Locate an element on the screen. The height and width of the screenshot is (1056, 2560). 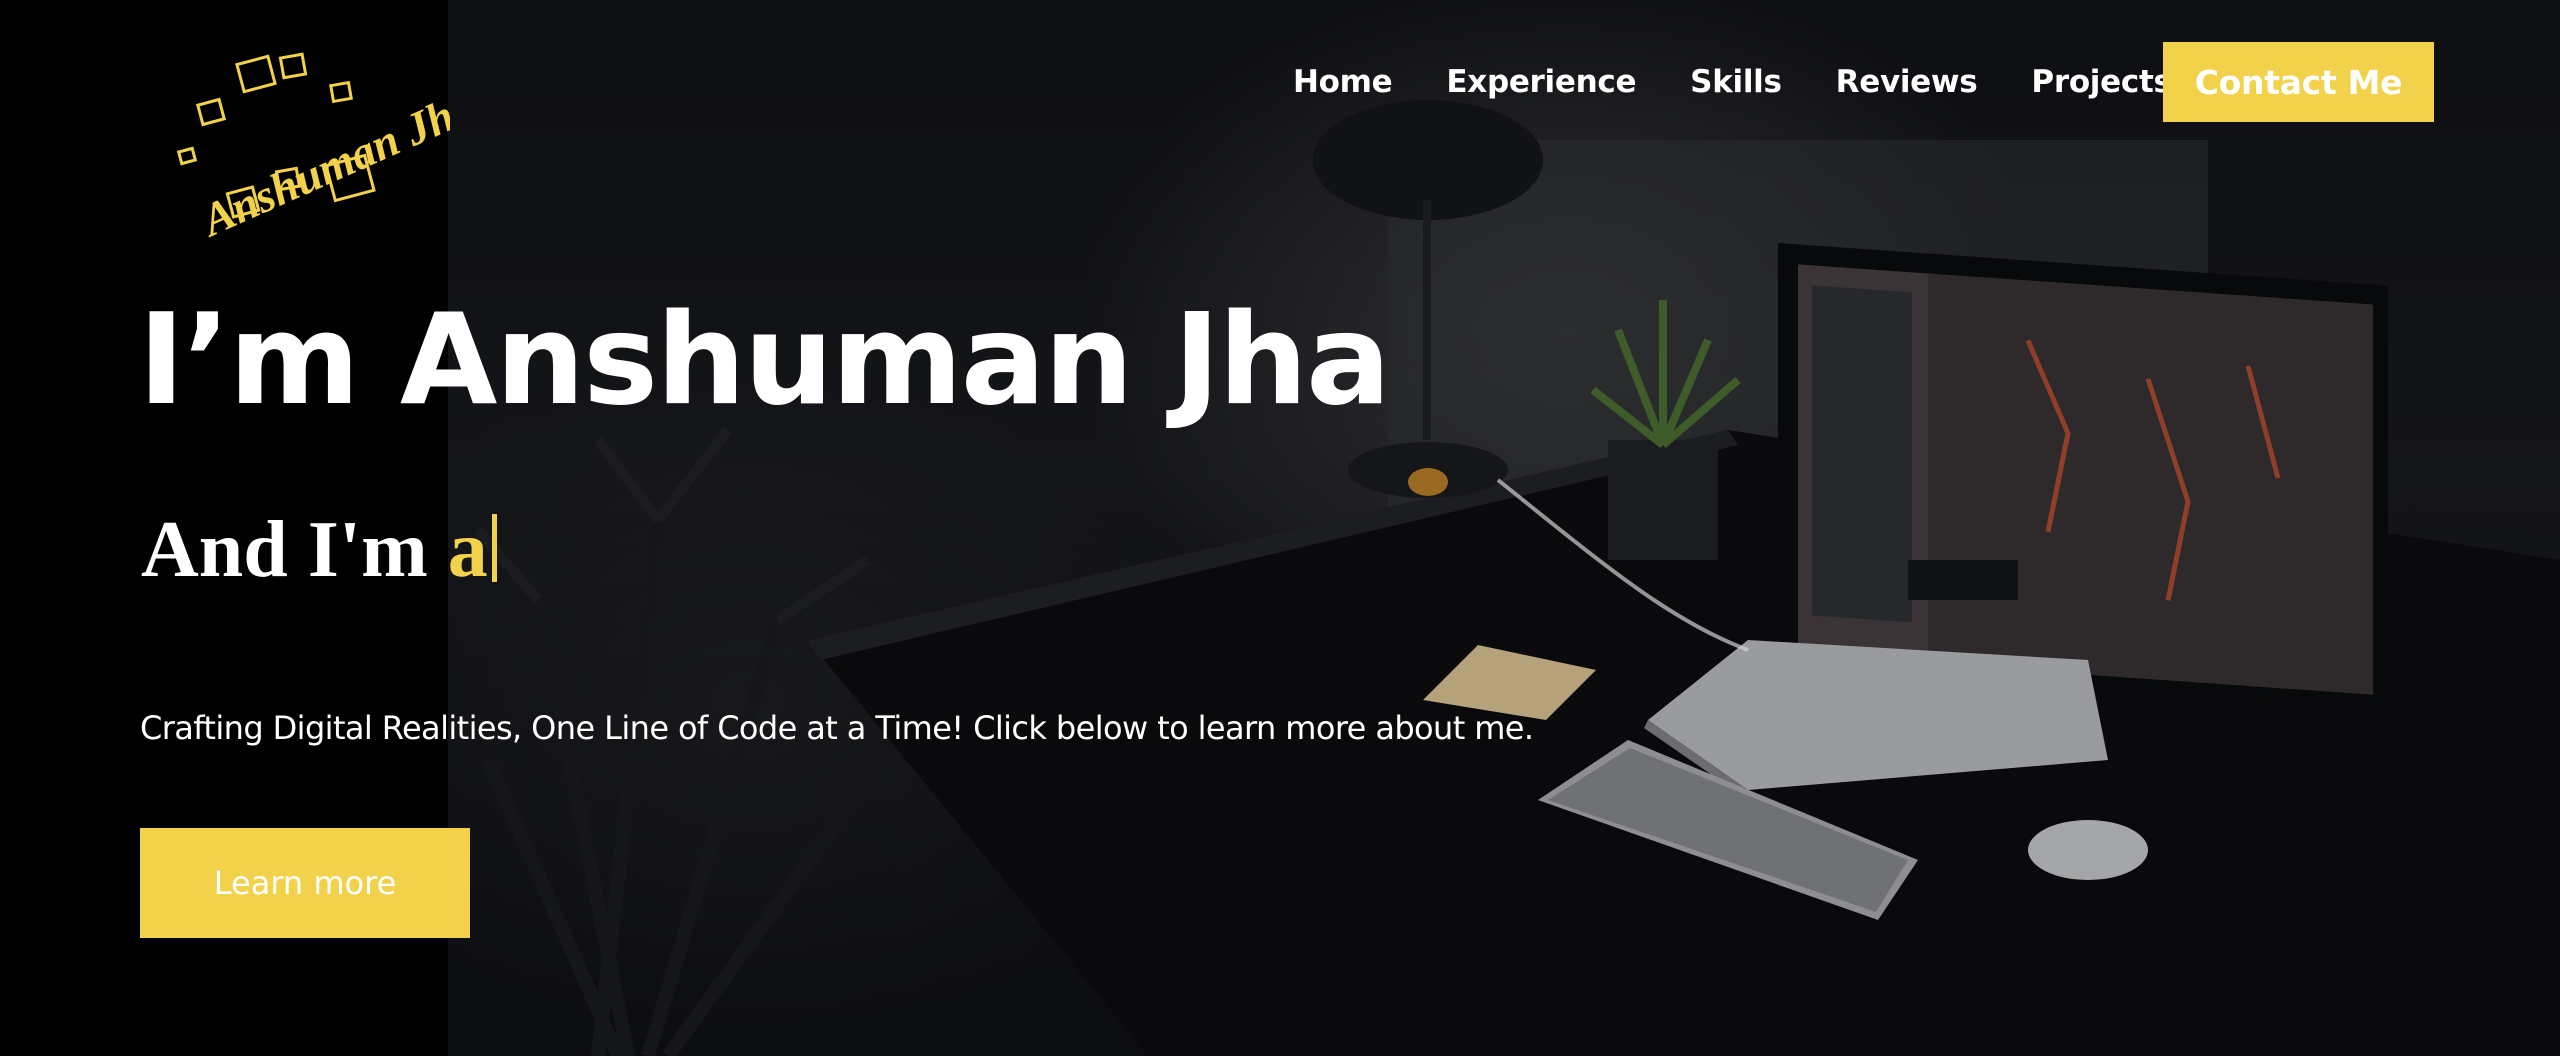
contact-me-button: Contact Me is located at coordinates (2298, 82).